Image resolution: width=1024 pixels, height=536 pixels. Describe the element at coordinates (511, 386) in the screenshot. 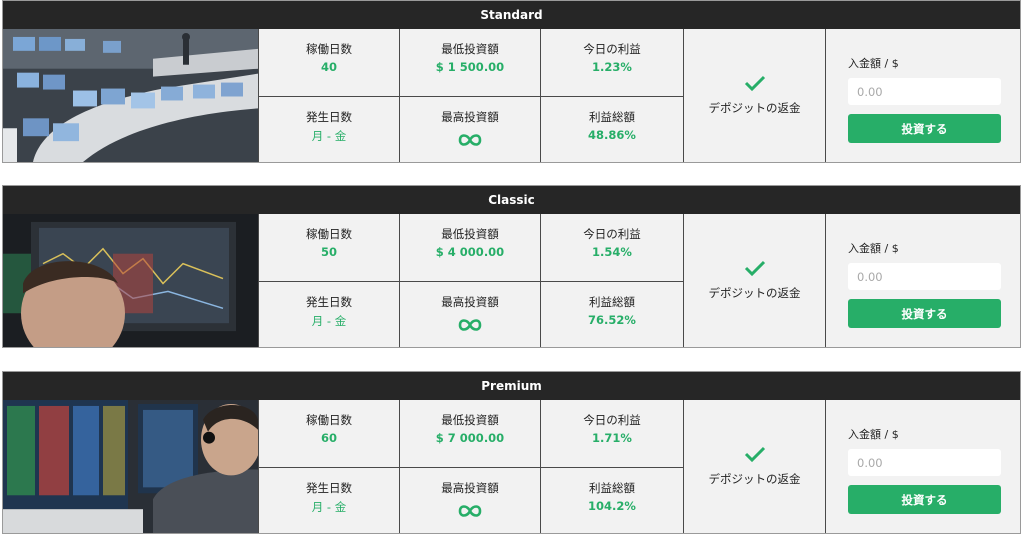

I see `plan-title: Premium` at that location.